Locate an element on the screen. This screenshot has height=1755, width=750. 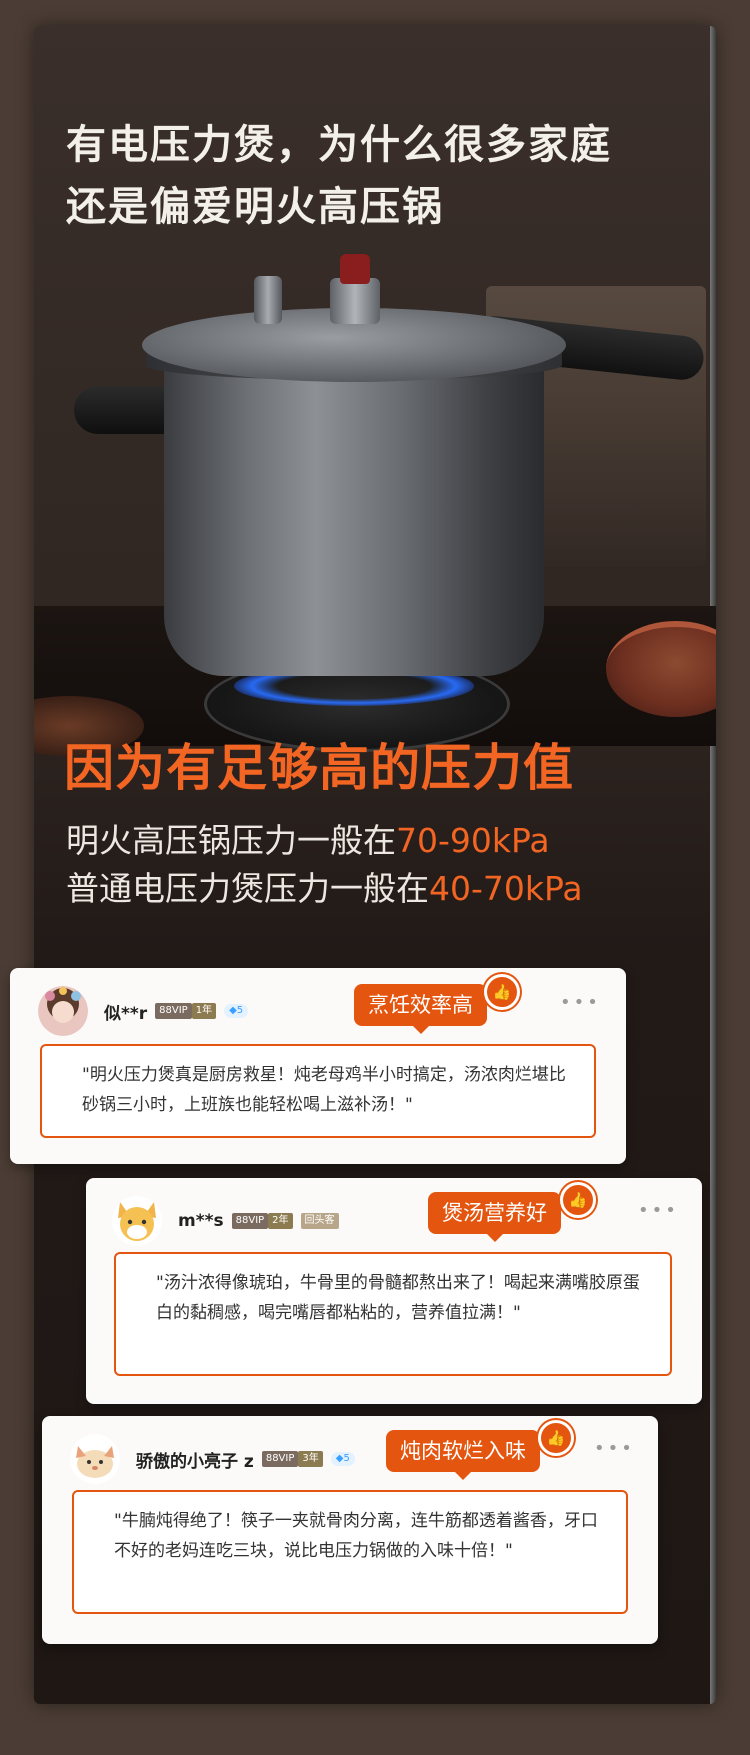
headline: 有电压力煲，为什么很多家庭 还是偏爱明火高压锅 is located at coordinates (339, 176).